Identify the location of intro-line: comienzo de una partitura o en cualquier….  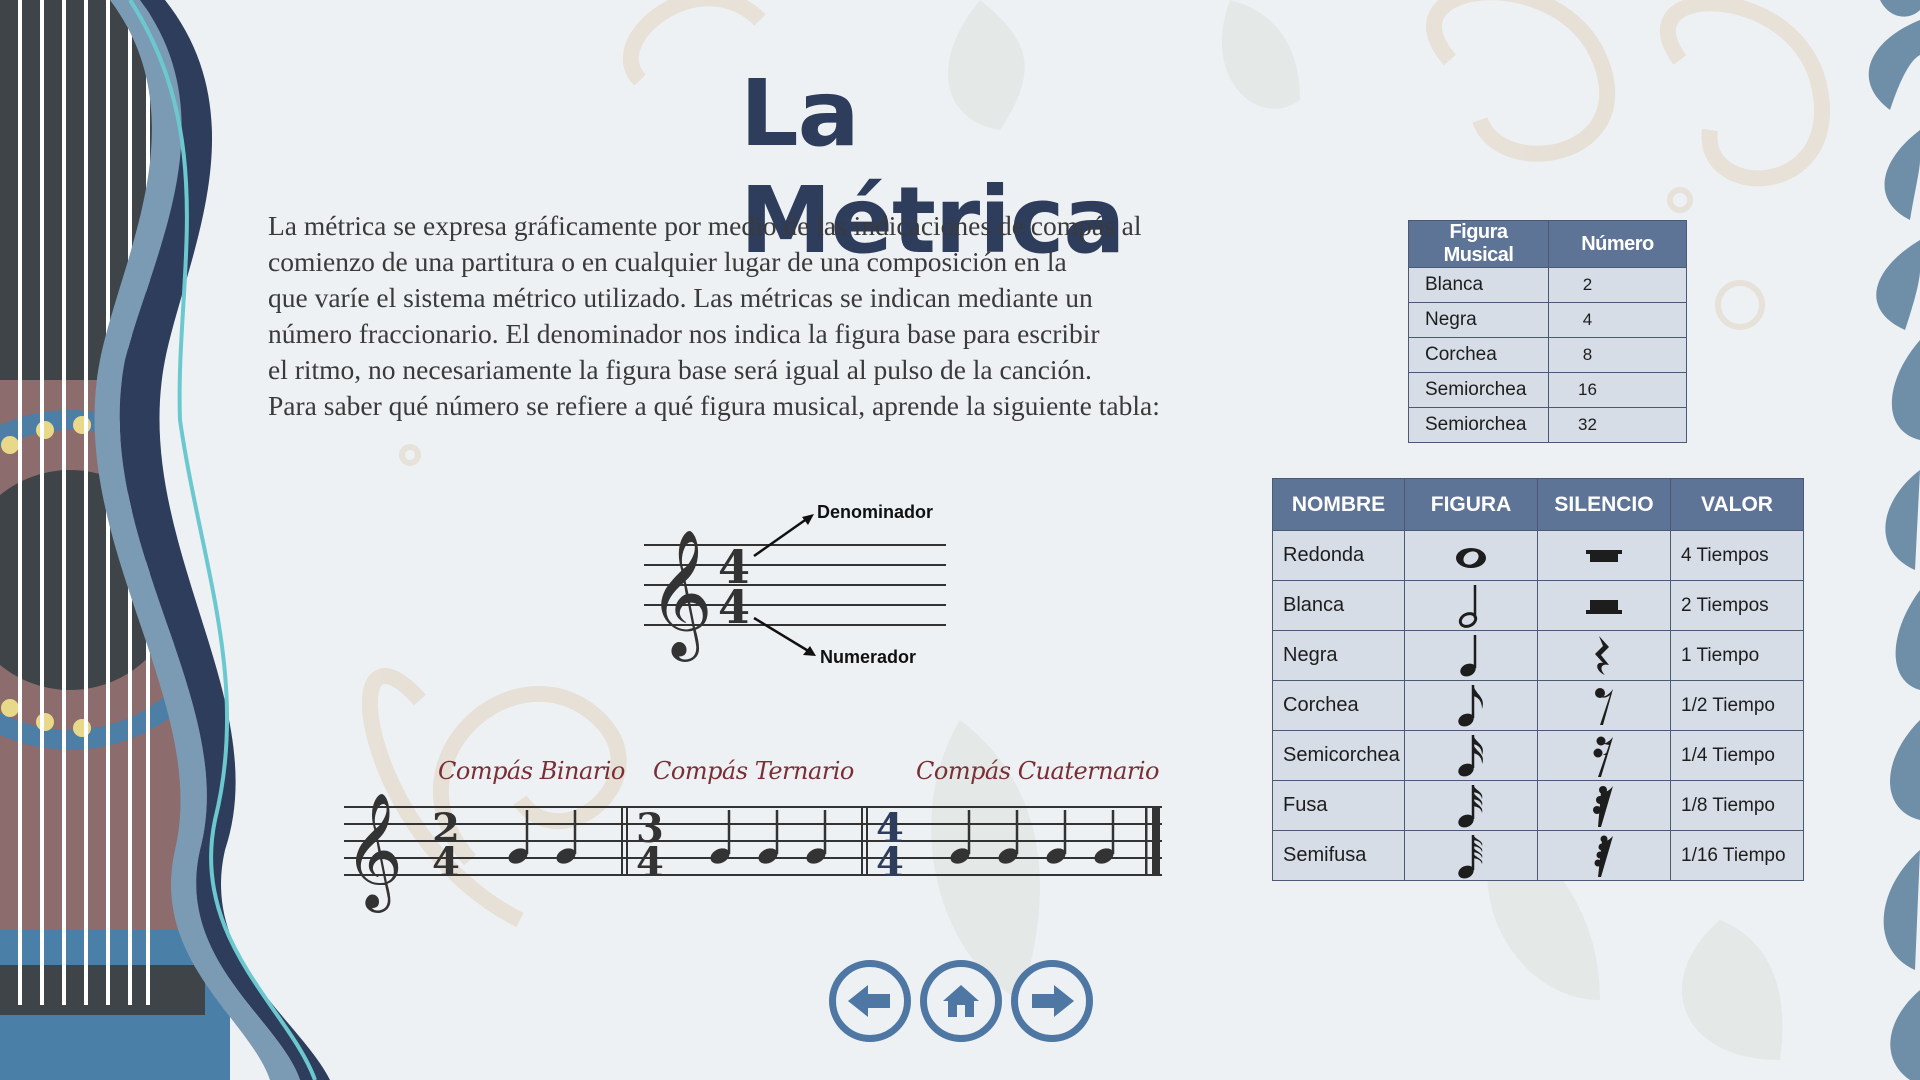
(667, 261).